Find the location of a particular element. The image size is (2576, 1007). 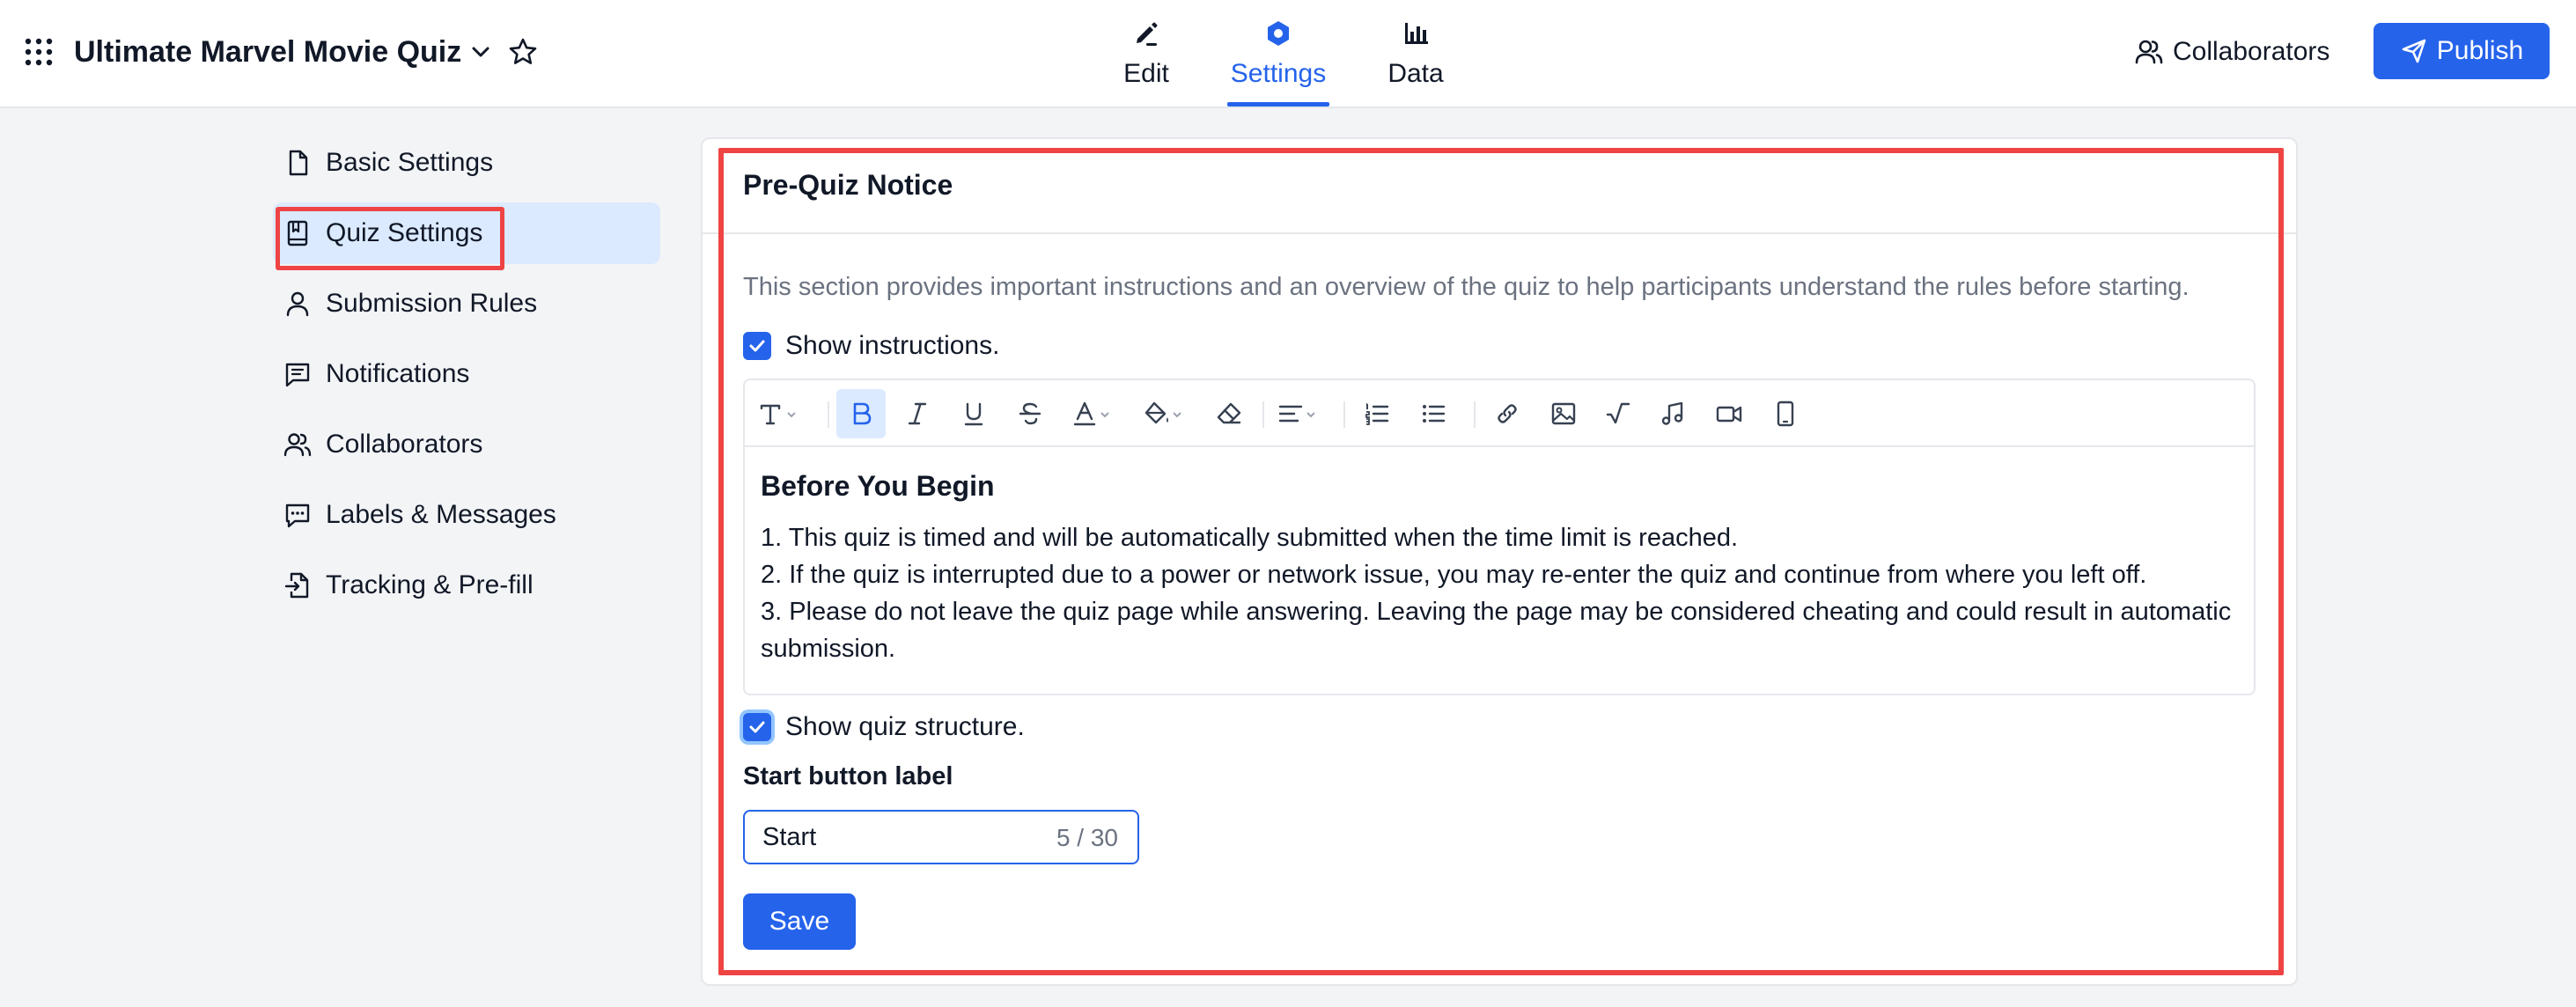

ordered-list-icon is located at coordinates (1377, 414).